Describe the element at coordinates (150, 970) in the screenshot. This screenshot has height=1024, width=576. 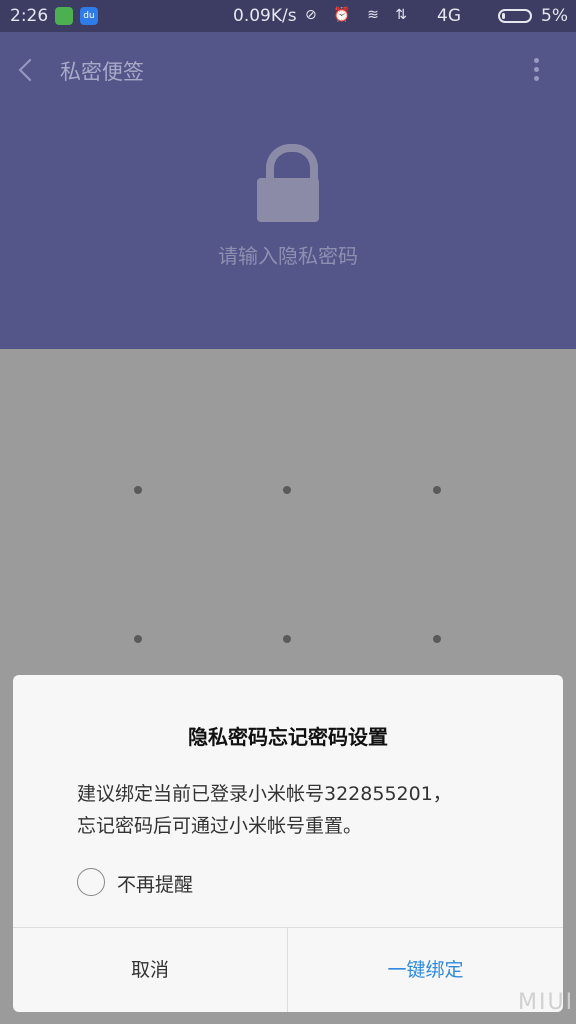
I see `cancel-button: 取消` at that location.